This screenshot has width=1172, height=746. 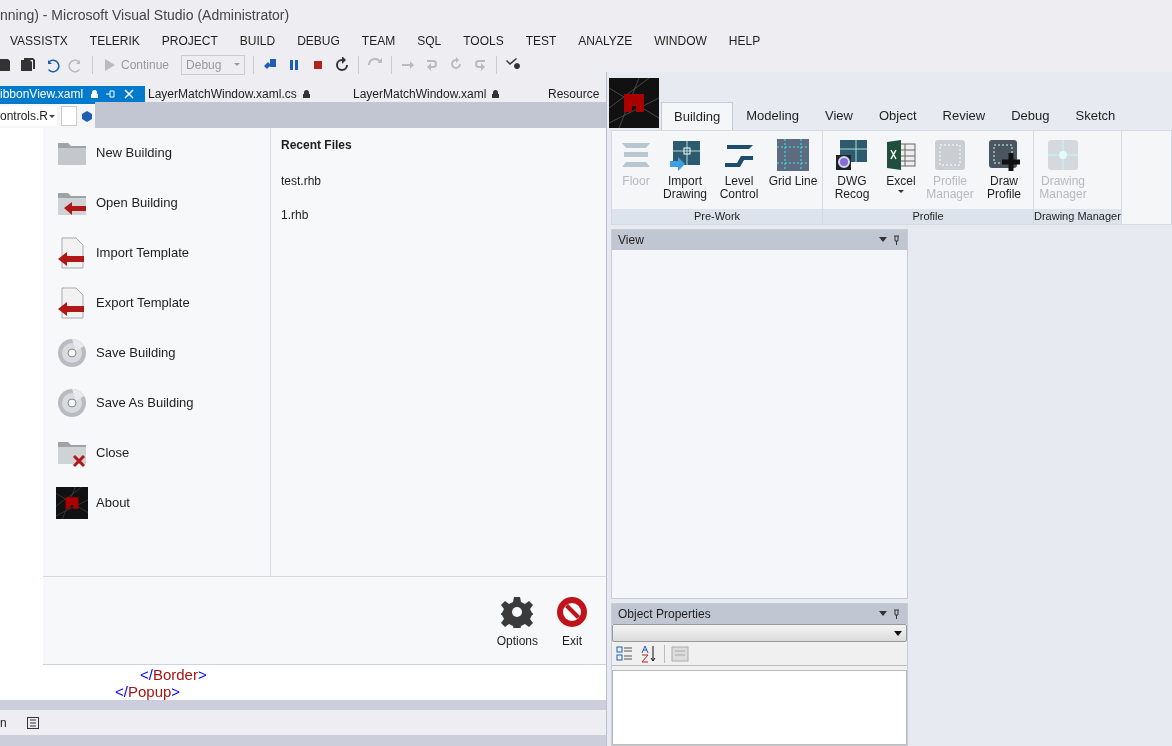 I want to click on backstage-item: About, so click(x=156, y=503).